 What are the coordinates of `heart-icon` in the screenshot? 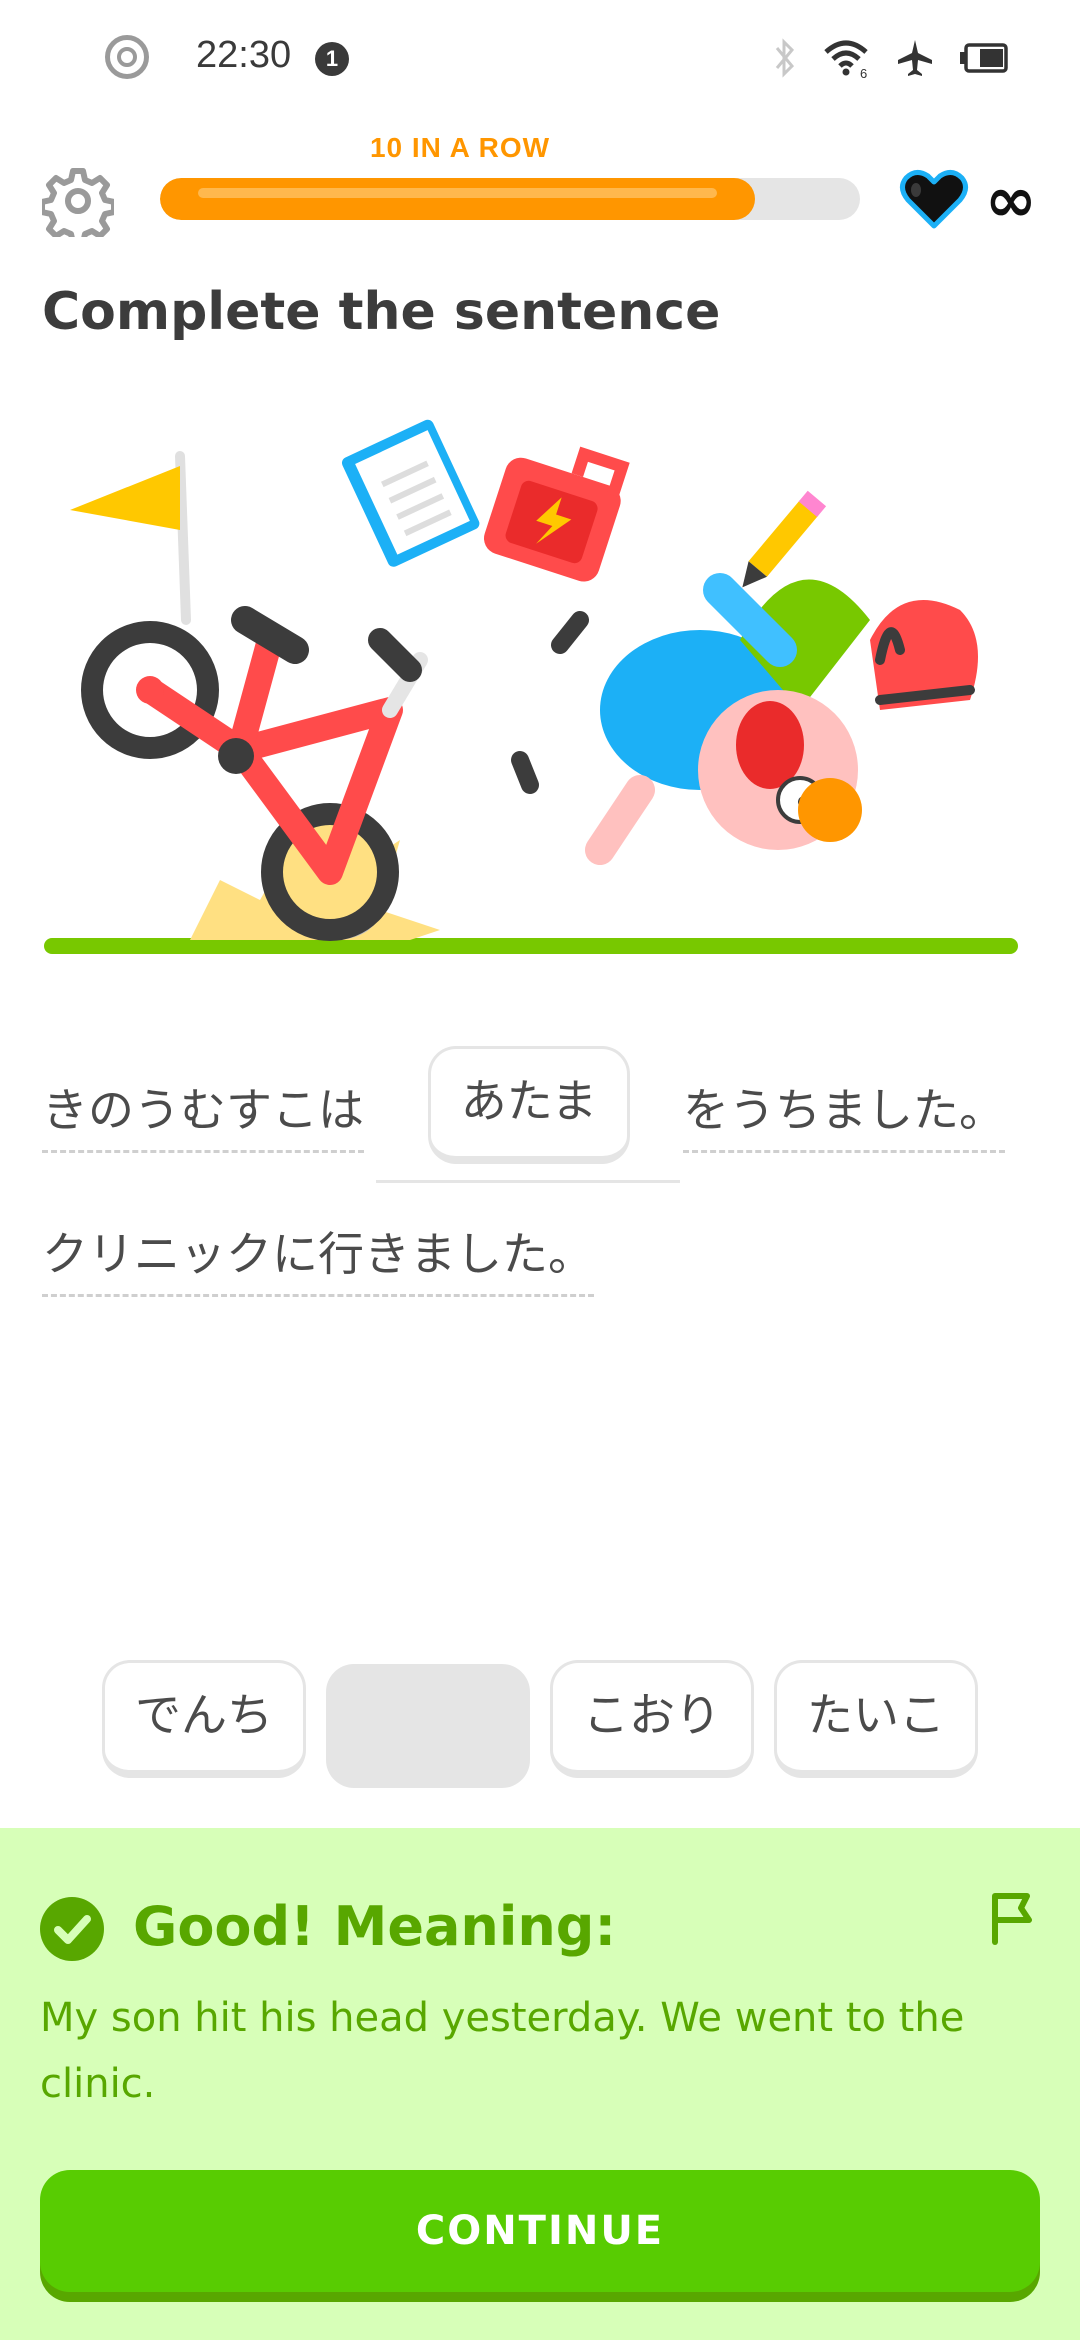 It's located at (934, 200).